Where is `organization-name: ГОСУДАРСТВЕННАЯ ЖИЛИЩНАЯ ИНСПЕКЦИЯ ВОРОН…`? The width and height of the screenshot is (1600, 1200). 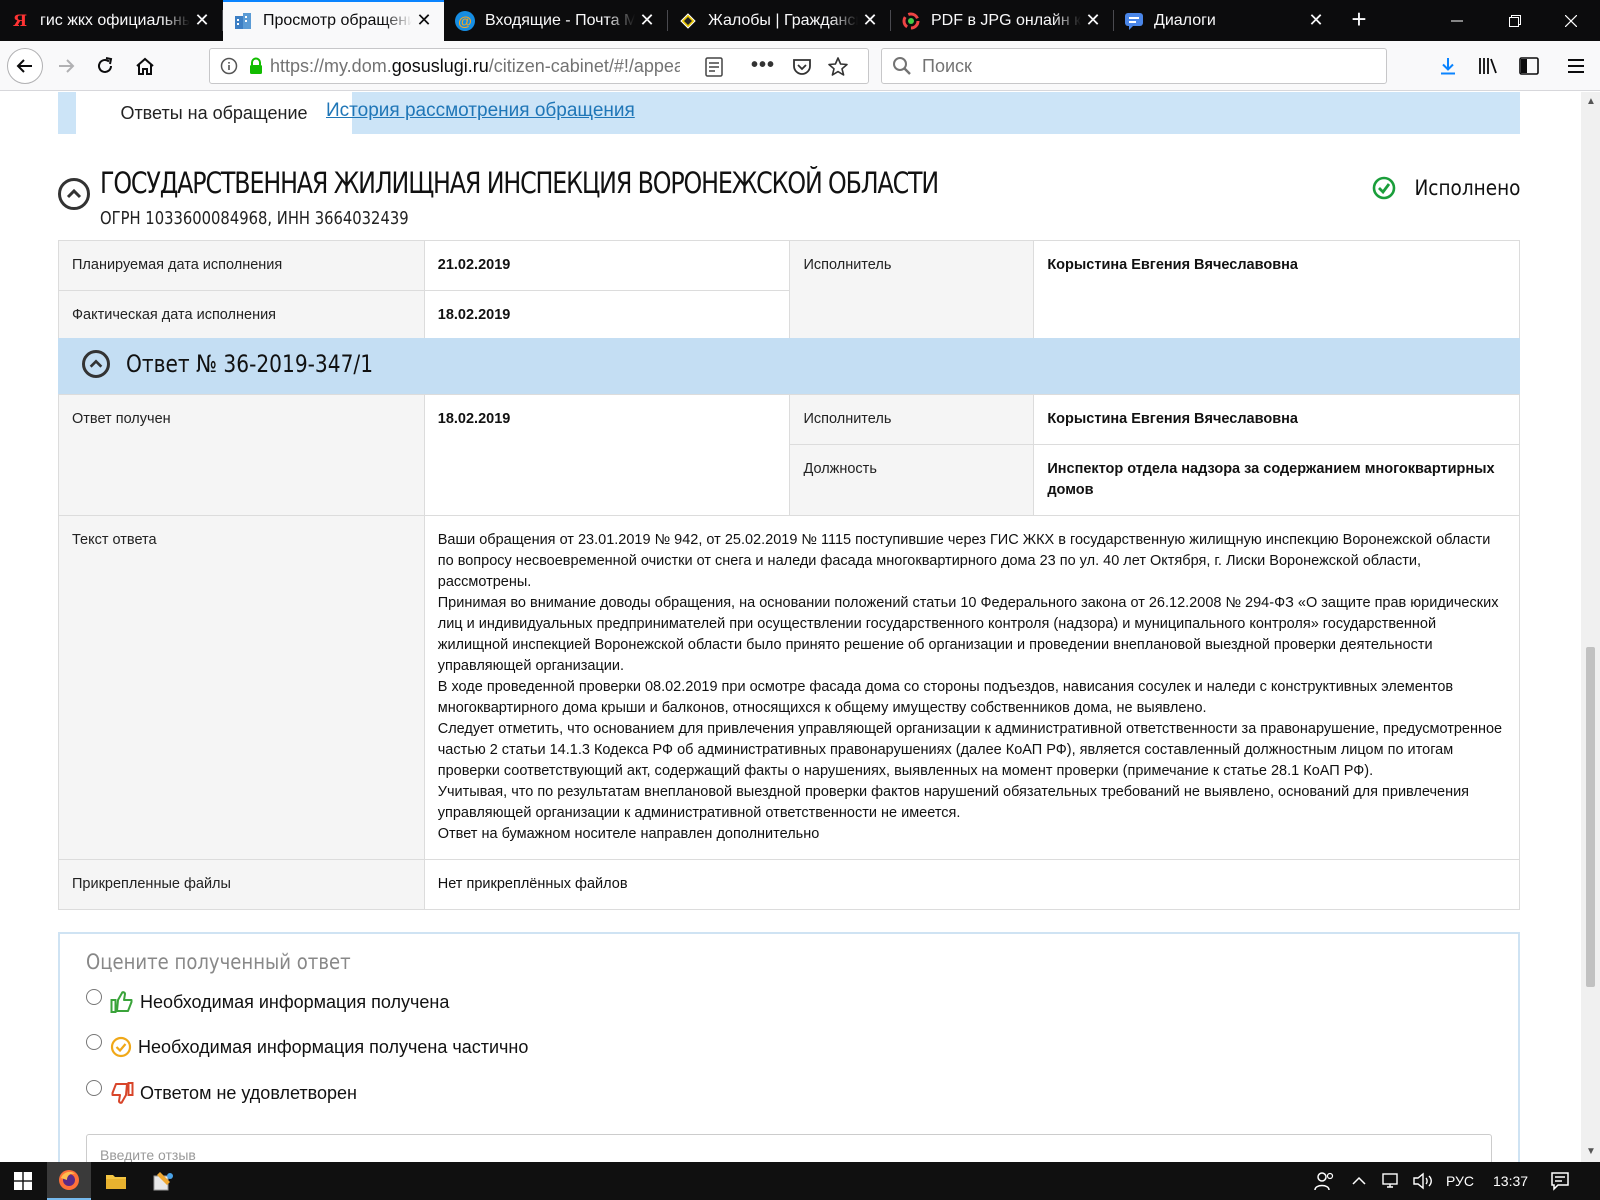 organization-name: ГОСУДАРСТВЕННАЯ ЖИЛИЩНАЯ ИНСПЕКЦИЯ ВОРОН… is located at coordinates (519, 183).